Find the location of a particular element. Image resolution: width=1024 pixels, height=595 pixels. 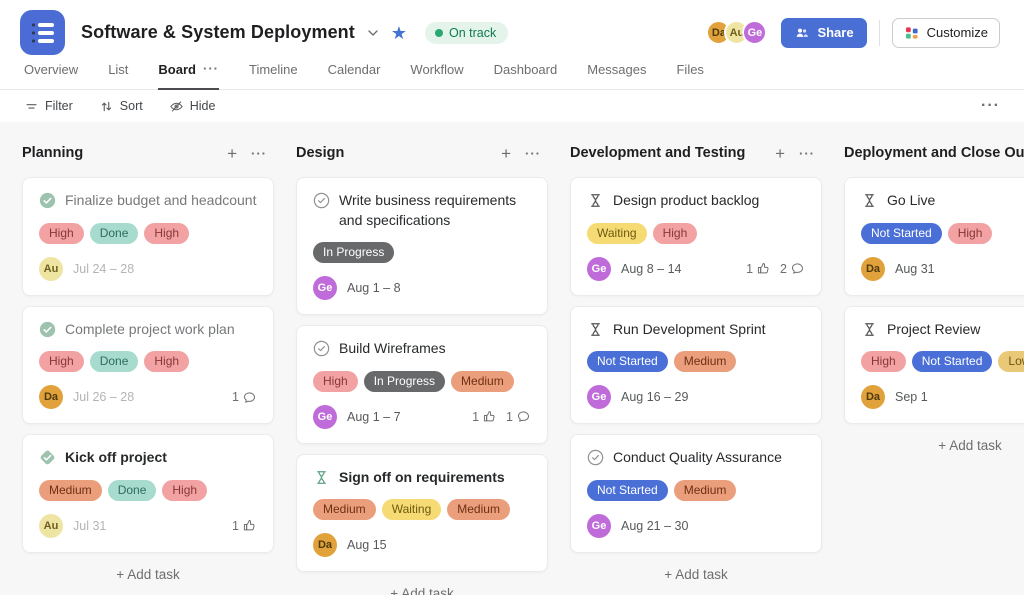

tab-more-icon: ··· is located at coordinates (211, 68).